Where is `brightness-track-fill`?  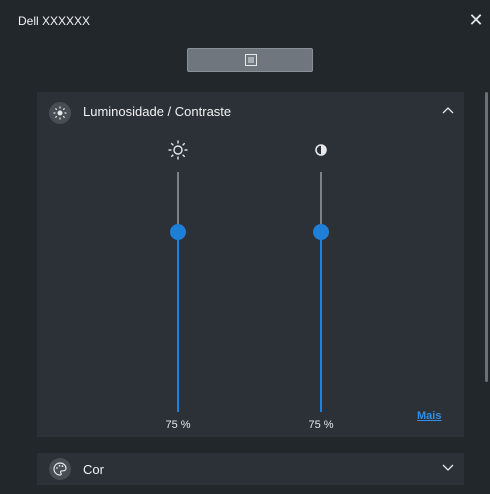
brightness-track-fill is located at coordinates (178, 322).